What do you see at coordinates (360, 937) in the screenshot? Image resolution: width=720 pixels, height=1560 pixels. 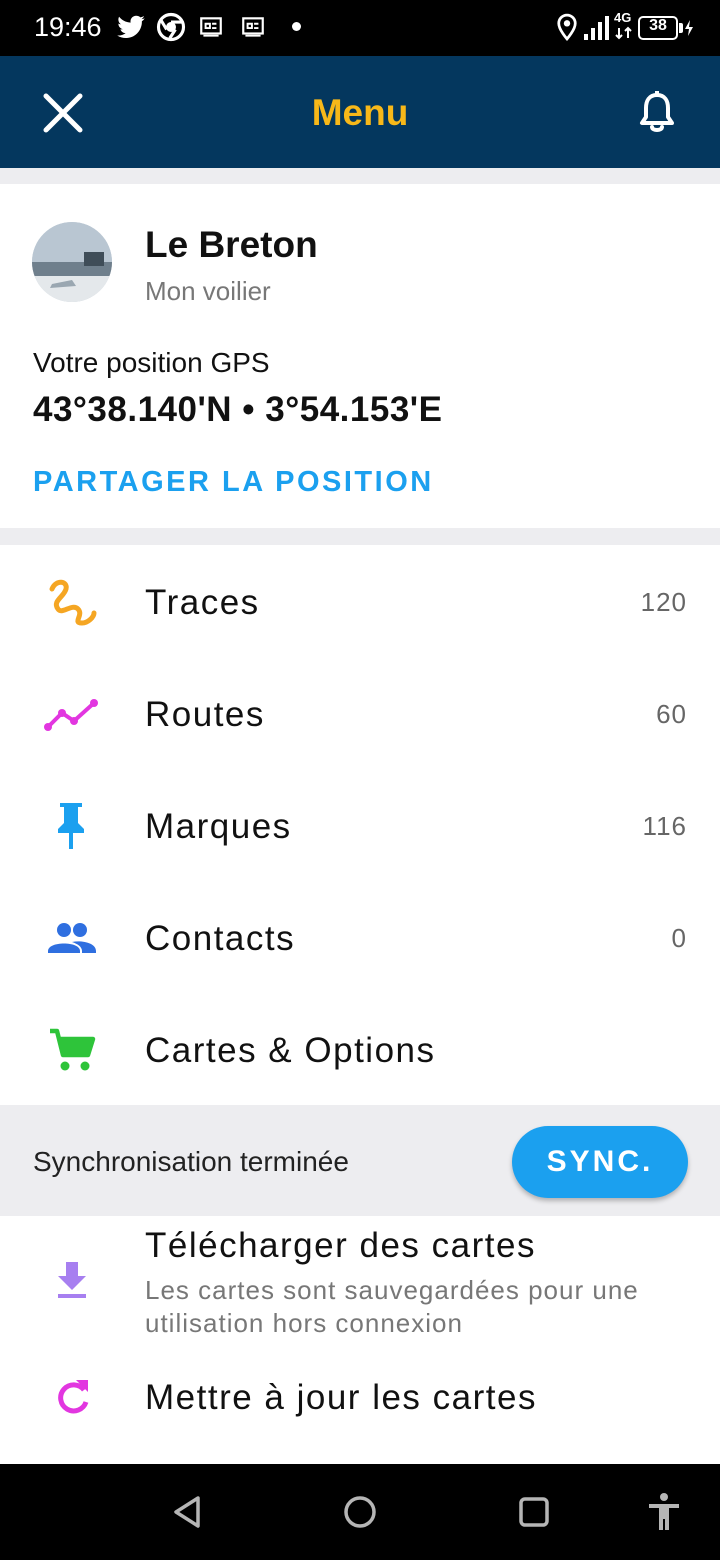 I see `menu-item-contacts: Contacts 0` at bounding box center [360, 937].